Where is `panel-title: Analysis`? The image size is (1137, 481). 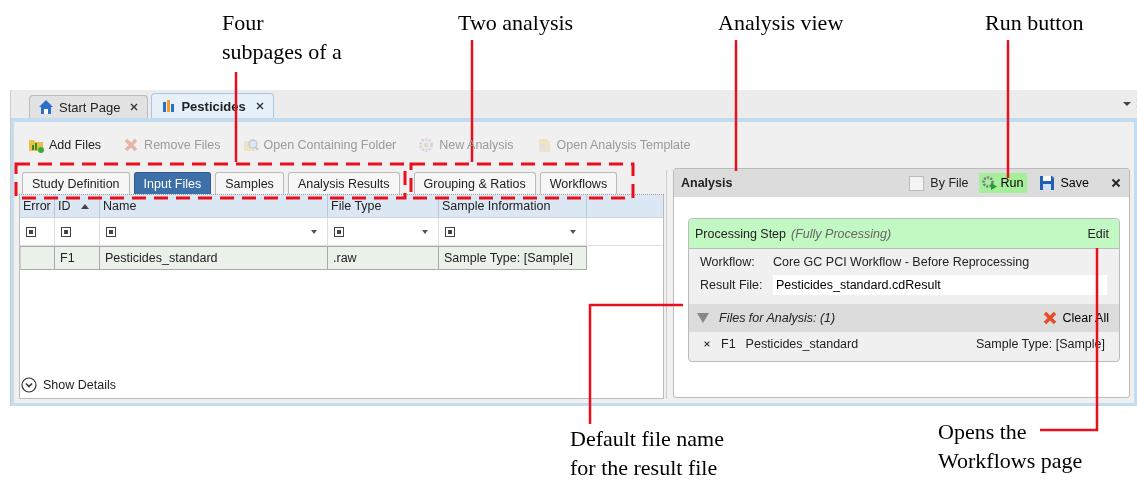
panel-title: Analysis is located at coordinates (707, 183).